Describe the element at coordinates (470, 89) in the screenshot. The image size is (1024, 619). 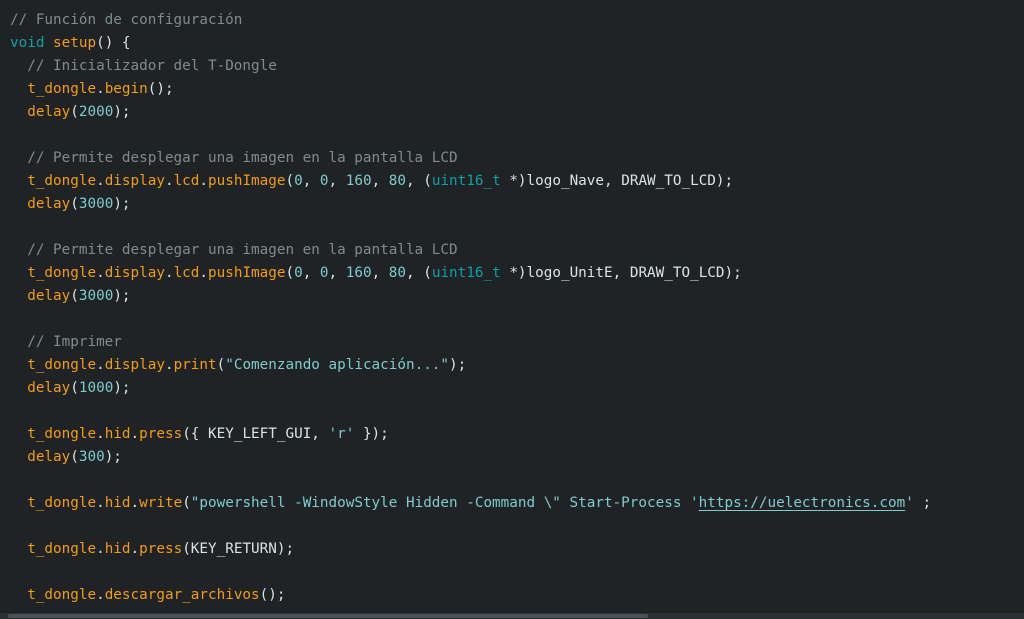
I see `code-line: t_dongle.begin();` at that location.